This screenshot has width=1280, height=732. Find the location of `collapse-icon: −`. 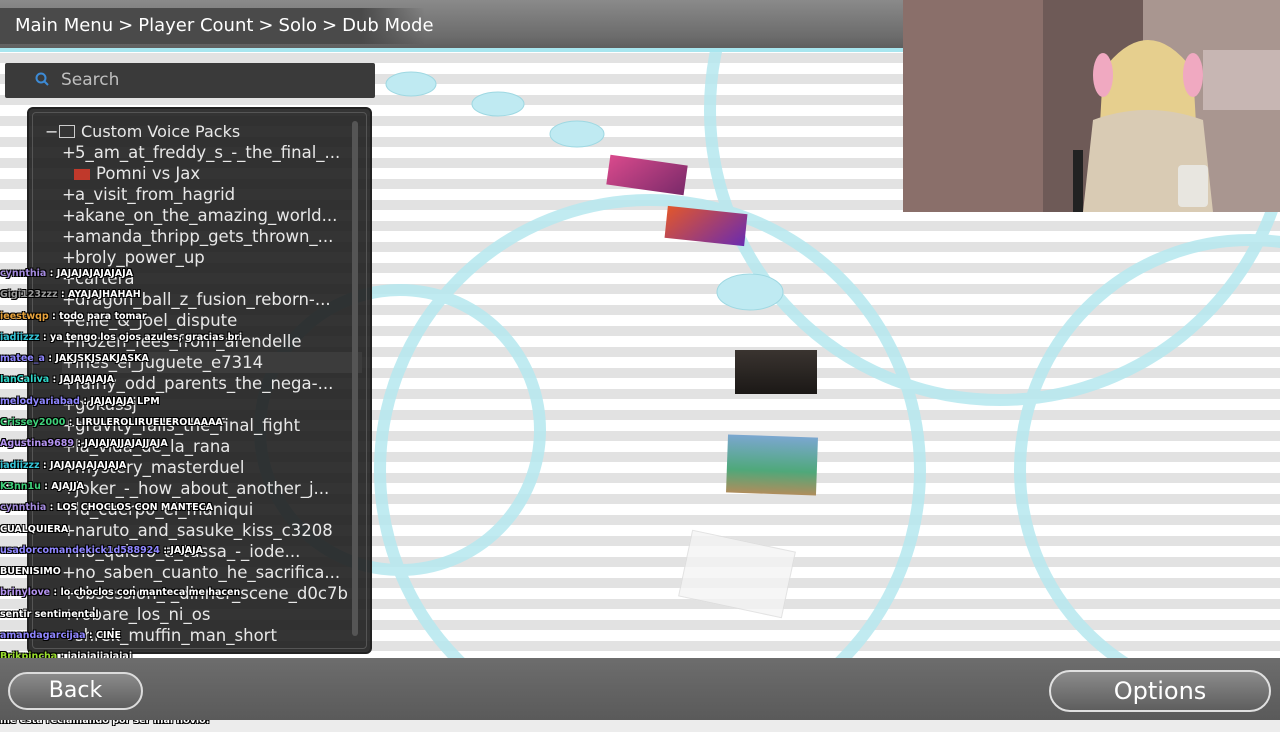

collapse-icon: − is located at coordinates (51, 131).